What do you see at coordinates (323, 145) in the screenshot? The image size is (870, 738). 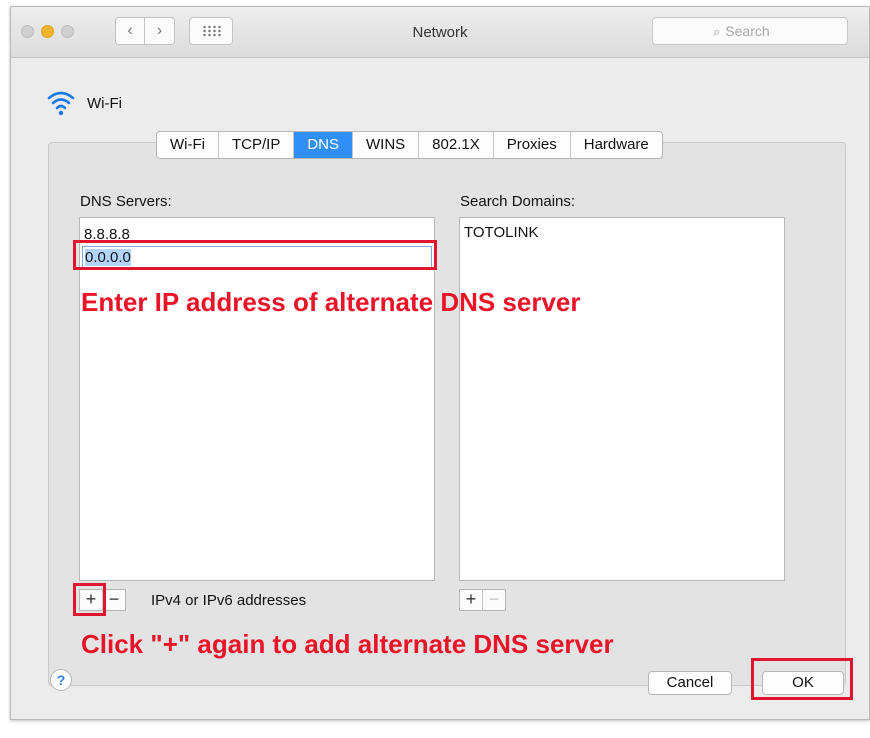 I see `tab-dns: DNS` at bounding box center [323, 145].